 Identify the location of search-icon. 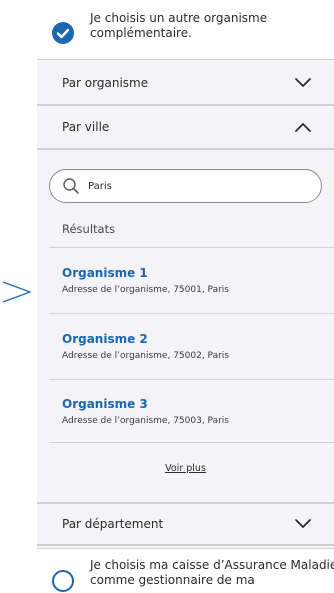
(71, 186).